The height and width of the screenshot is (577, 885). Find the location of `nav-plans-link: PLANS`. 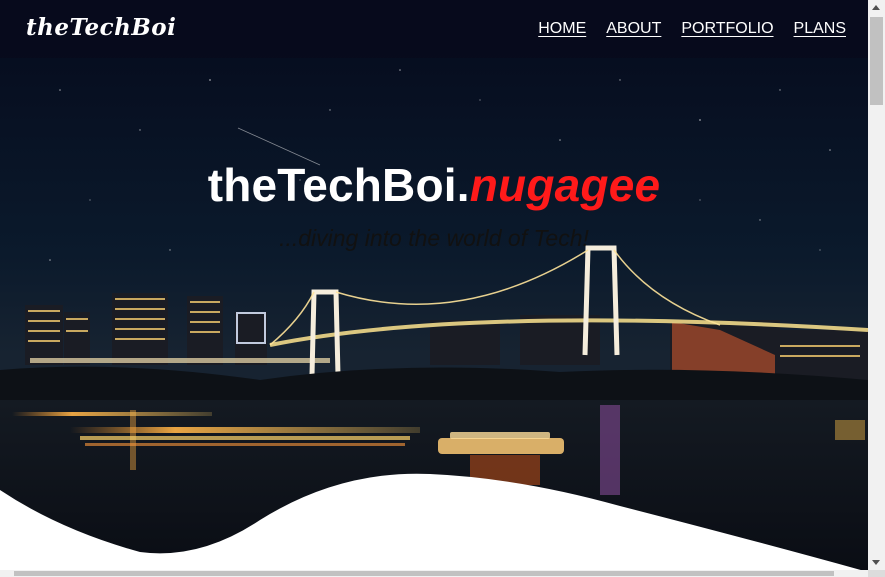

nav-plans-link: PLANS is located at coordinates (820, 29).